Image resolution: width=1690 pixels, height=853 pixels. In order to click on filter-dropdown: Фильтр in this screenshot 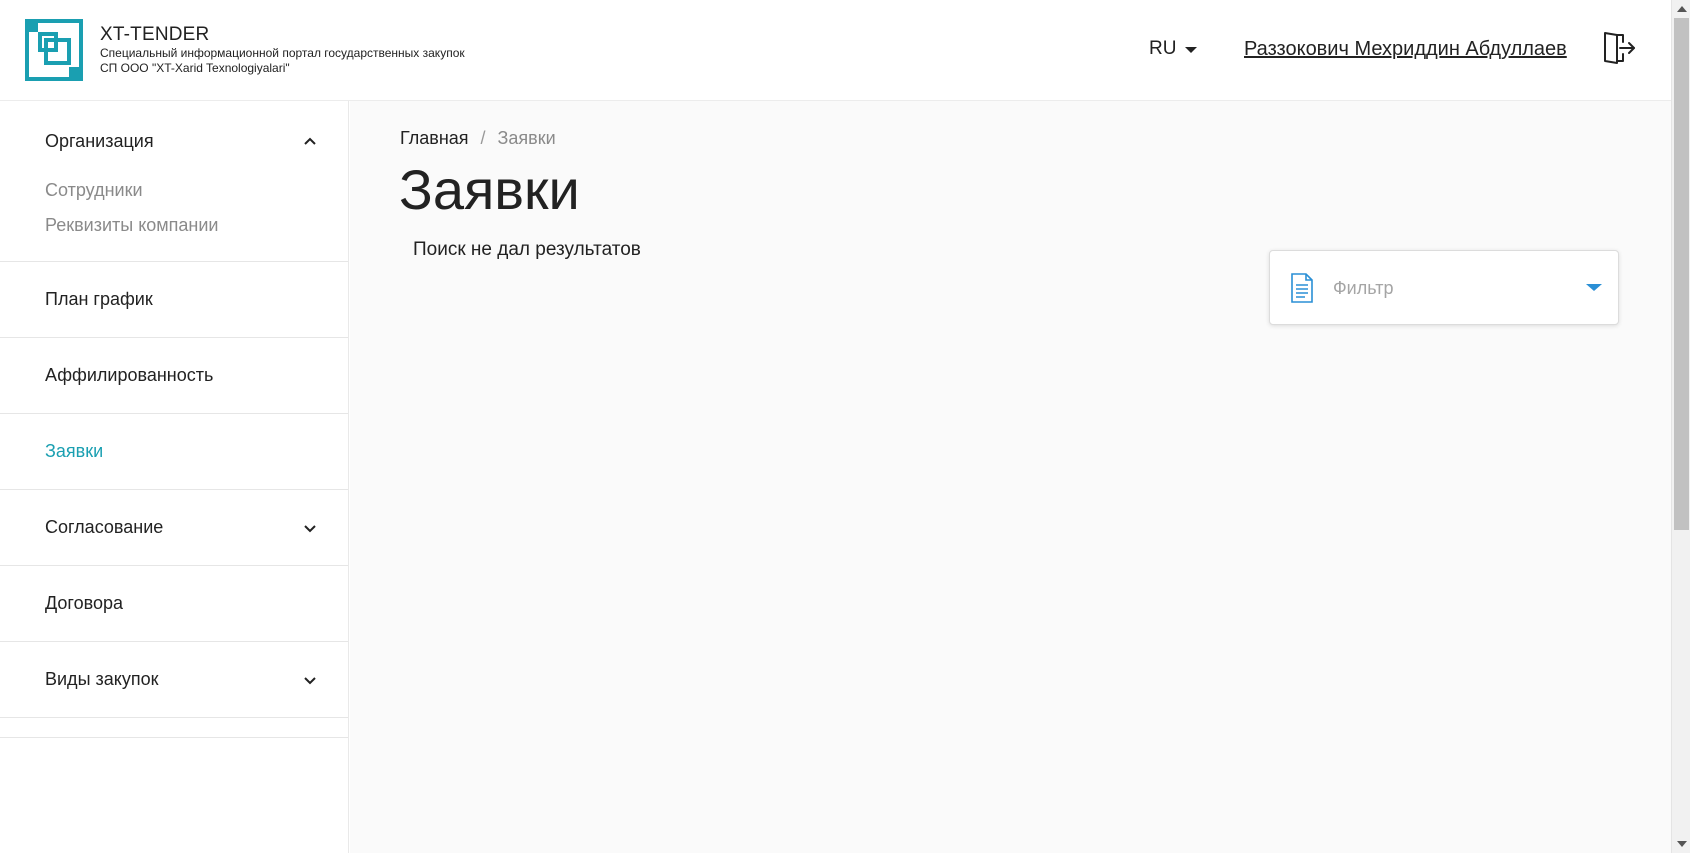, I will do `click(1444, 287)`.